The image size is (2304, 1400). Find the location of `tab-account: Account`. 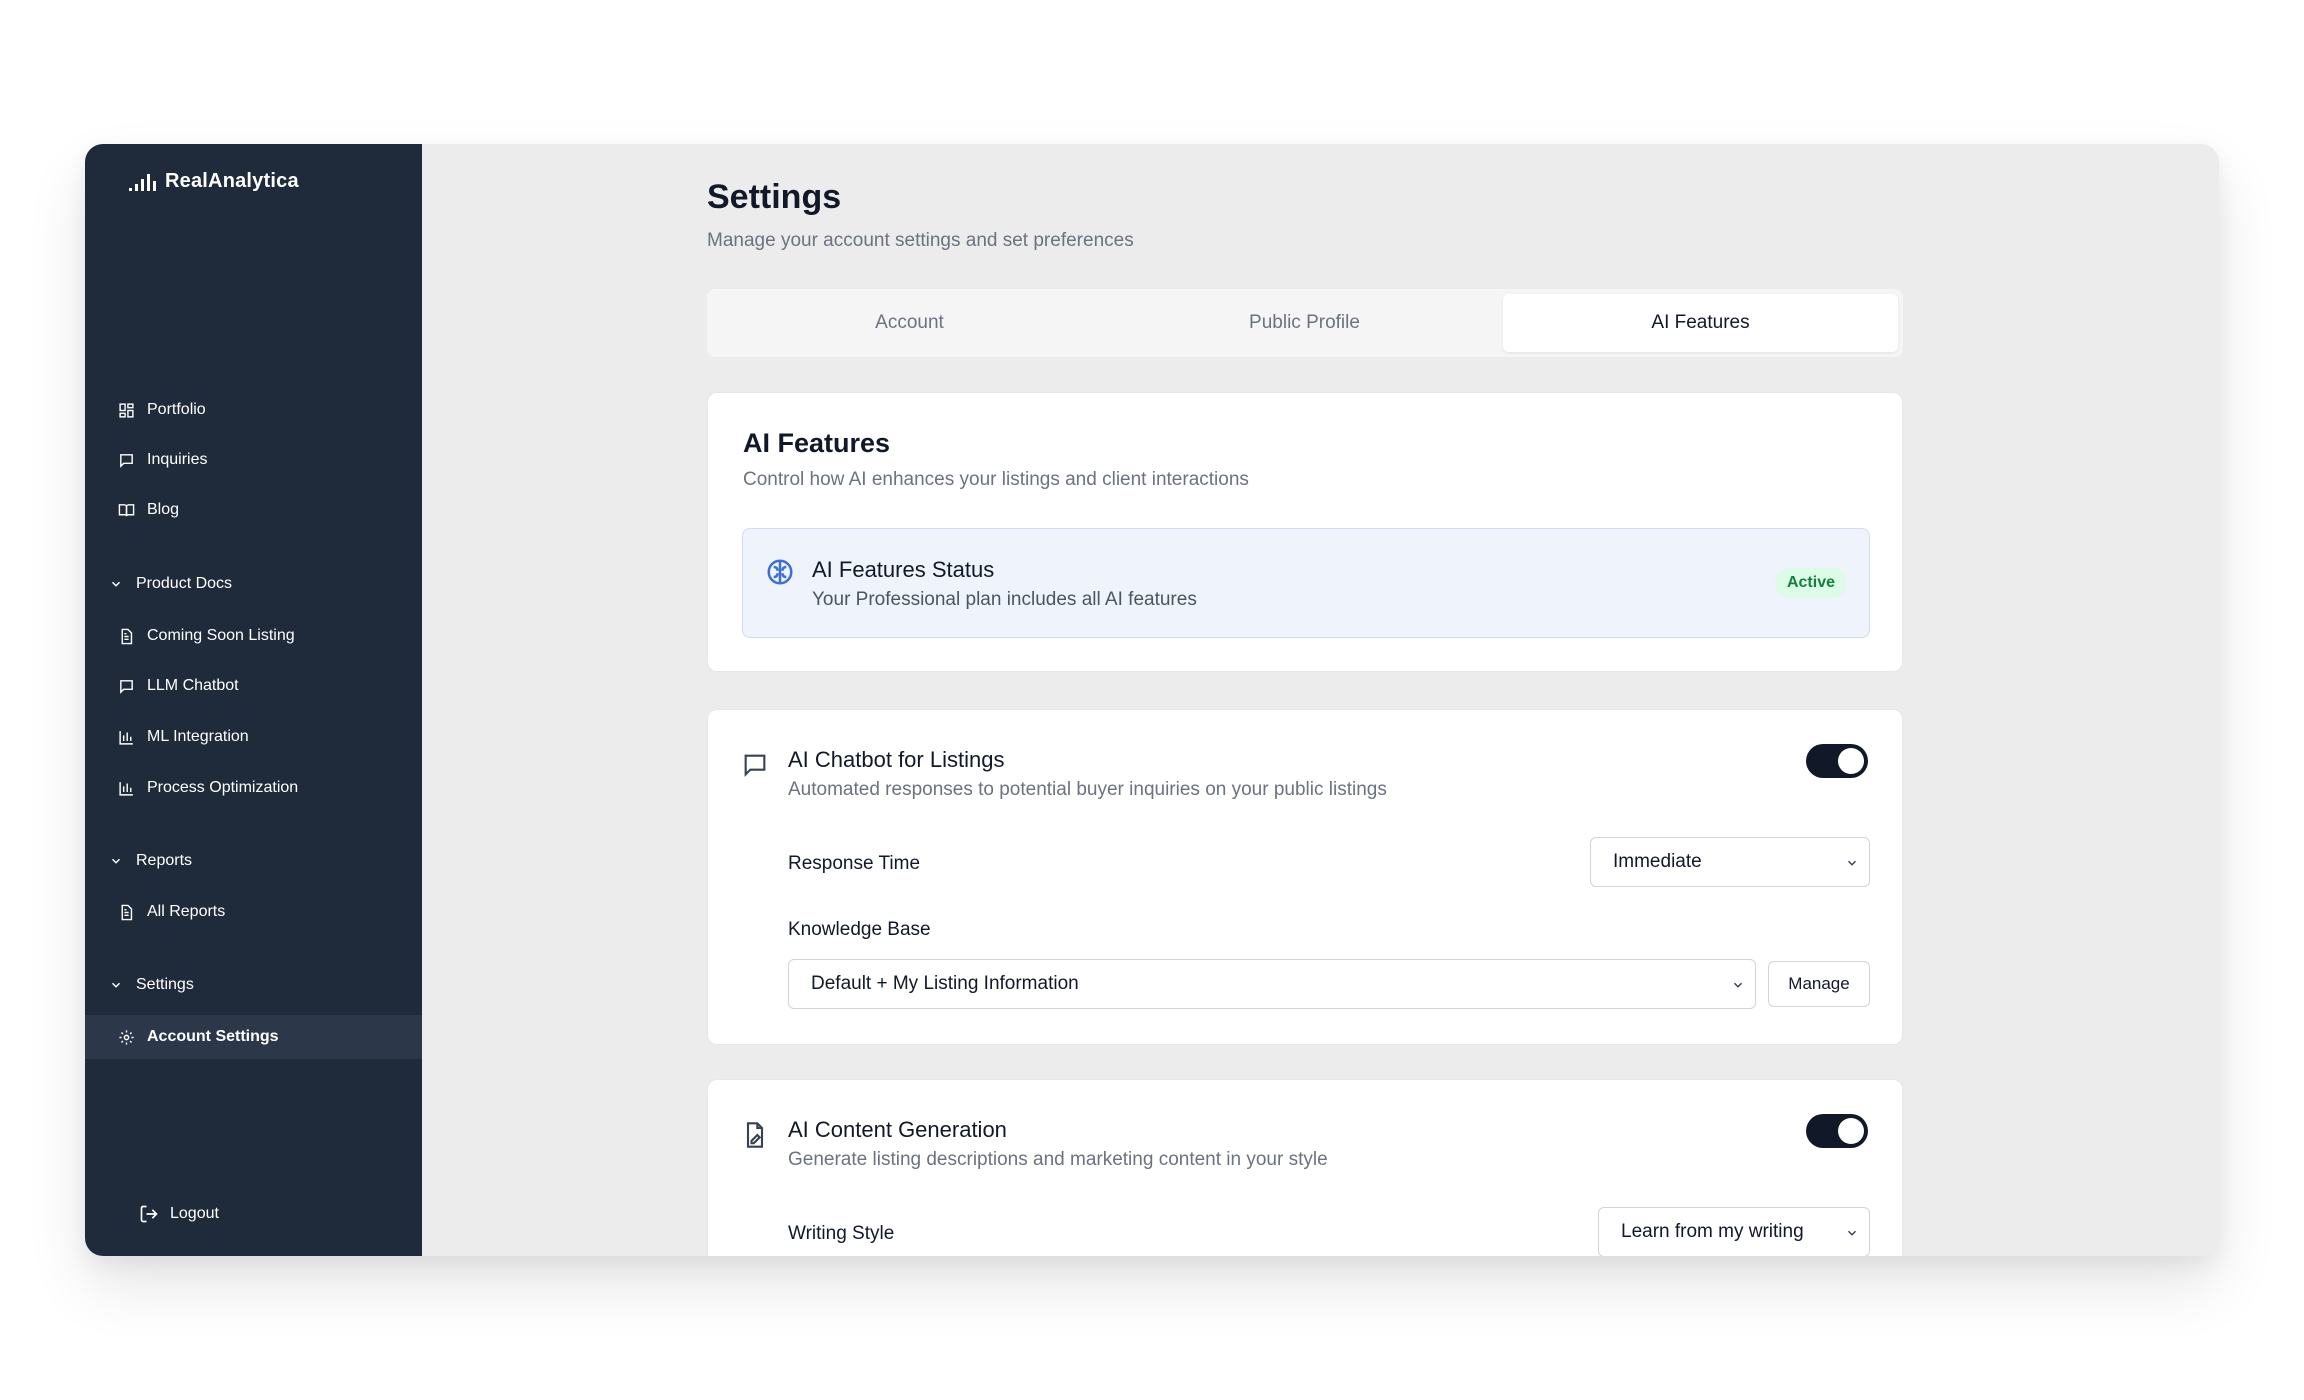

tab-account: Account is located at coordinates (909, 323).